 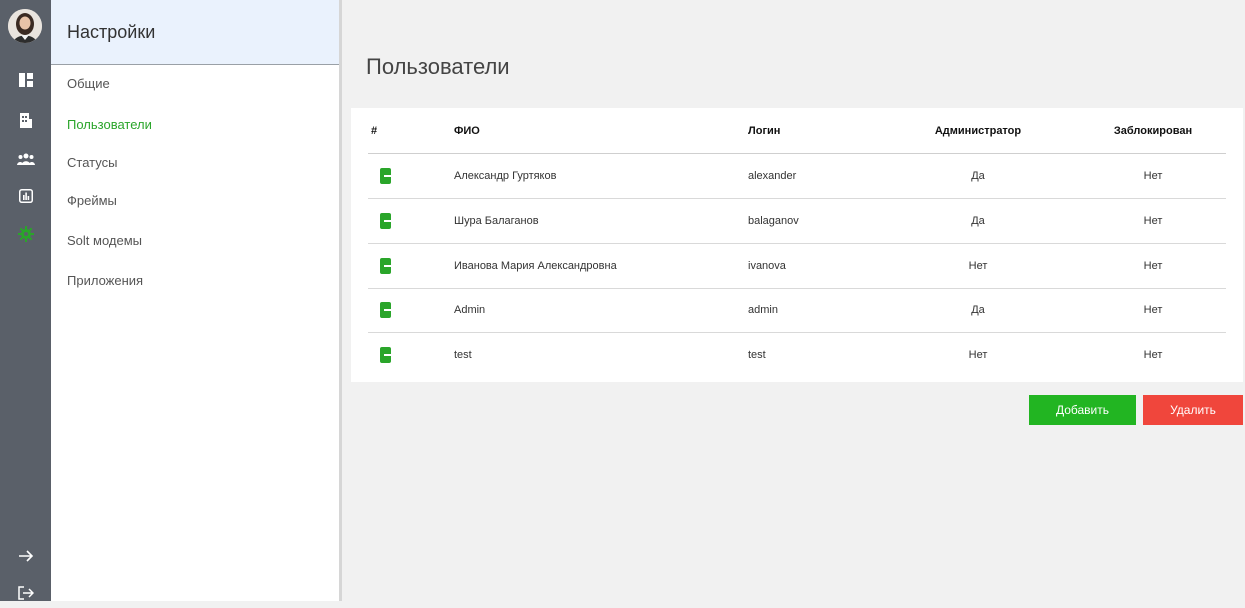 What do you see at coordinates (773, 221) in the screenshot?
I see `row-login: balaganov` at bounding box center [773, 221].